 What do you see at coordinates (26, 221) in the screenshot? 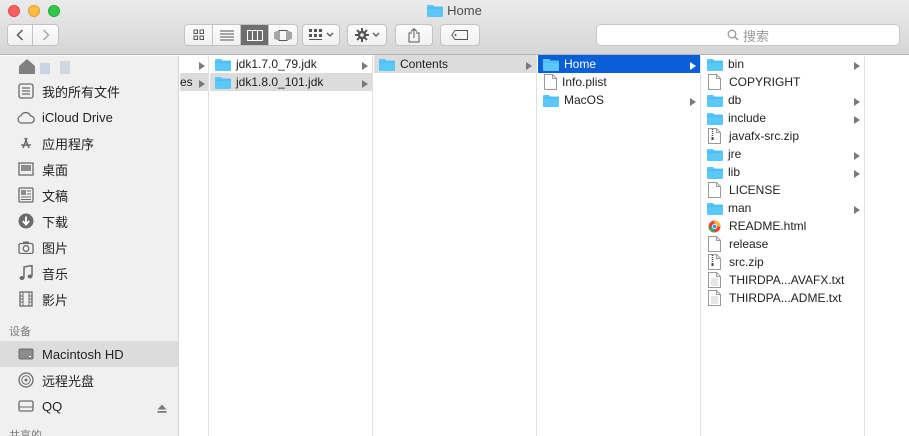
I see `downloads-icon` at bounding box center [26, 221].